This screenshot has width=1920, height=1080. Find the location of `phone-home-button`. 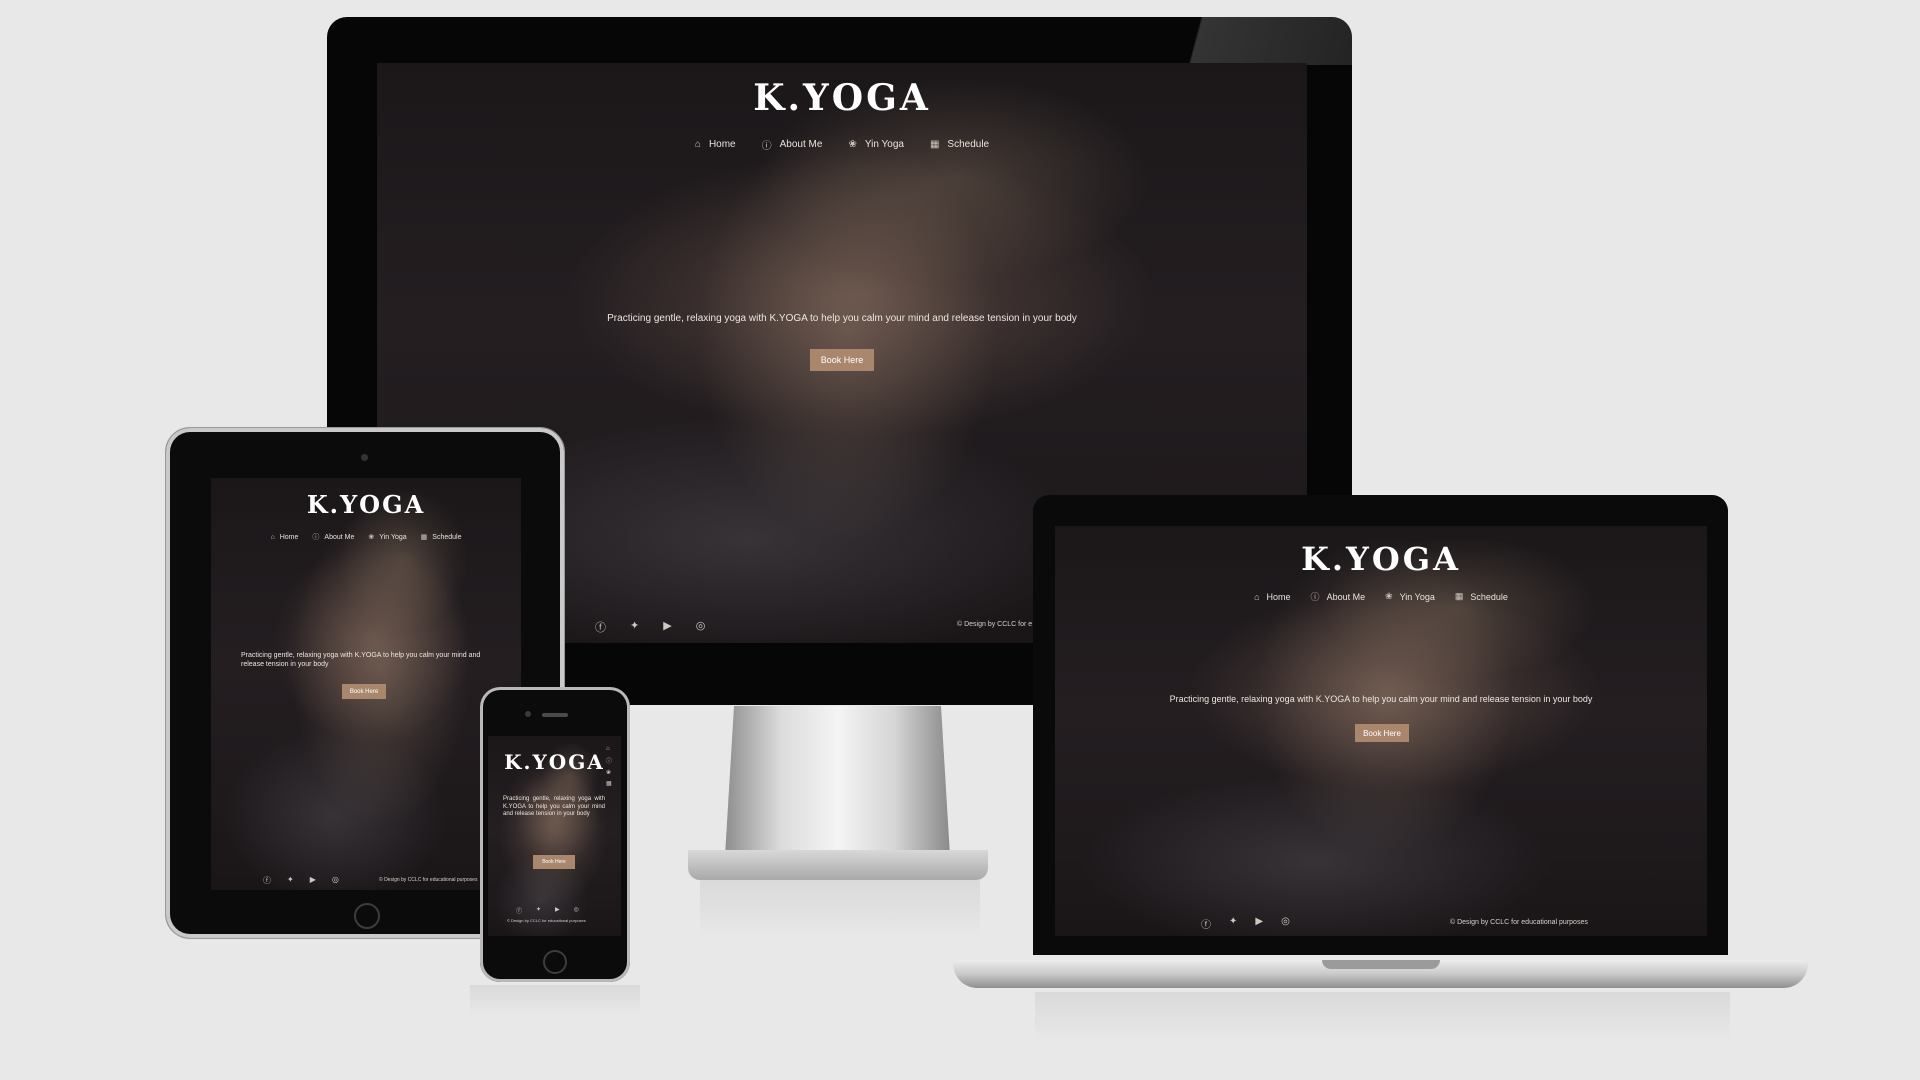

phone-home-button is located at coordinates (555, 962).